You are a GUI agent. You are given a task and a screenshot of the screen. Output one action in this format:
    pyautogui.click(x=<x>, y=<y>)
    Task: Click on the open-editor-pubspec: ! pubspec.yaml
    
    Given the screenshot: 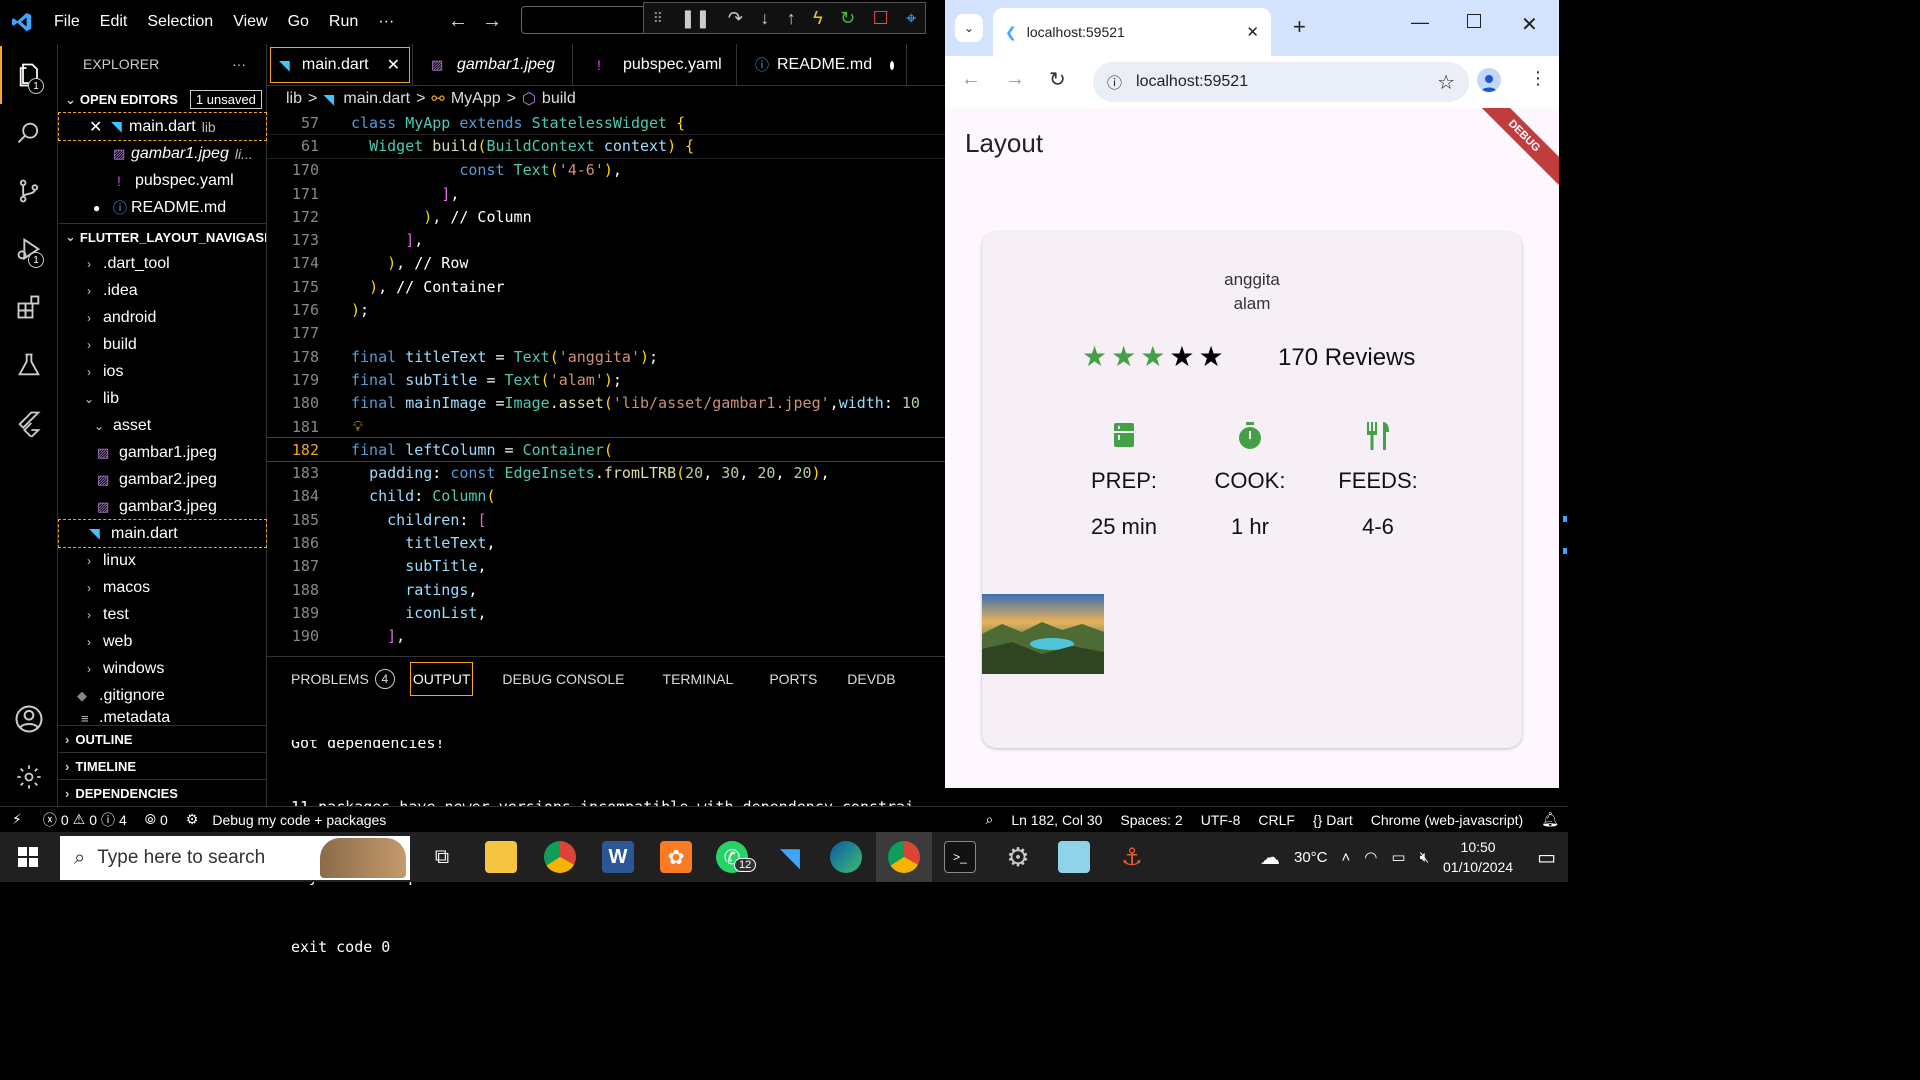 What is the action you would take?
    pyautogui.click(x=162, y=180)
    